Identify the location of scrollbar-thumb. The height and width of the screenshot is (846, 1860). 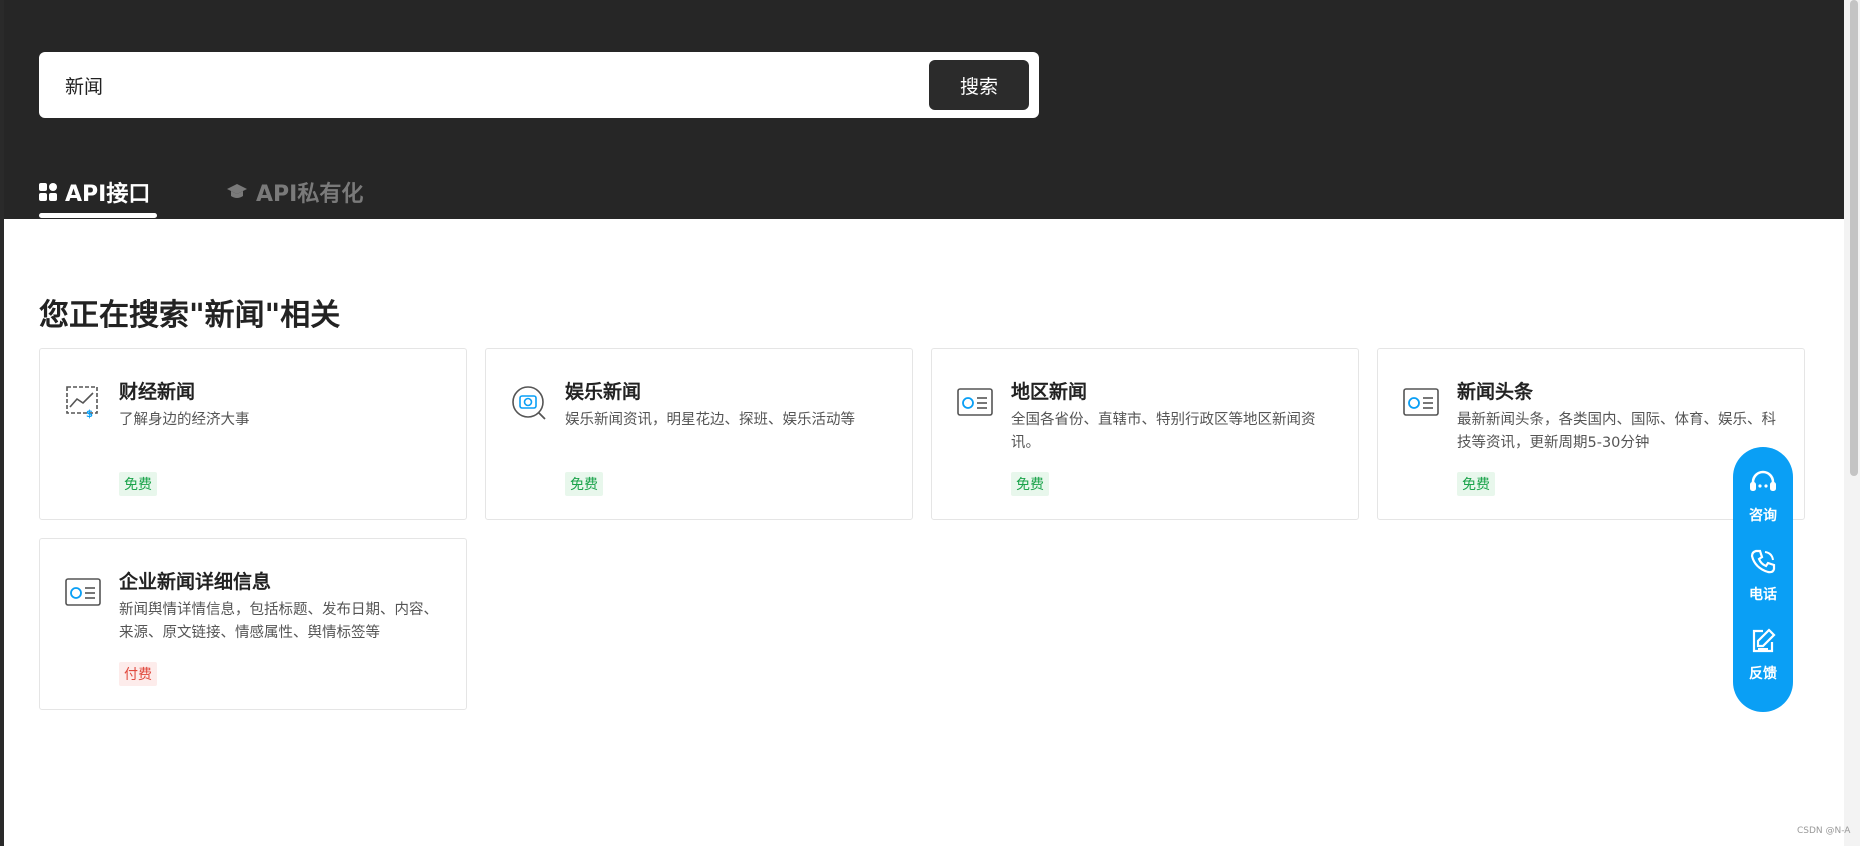
(1854, 238).